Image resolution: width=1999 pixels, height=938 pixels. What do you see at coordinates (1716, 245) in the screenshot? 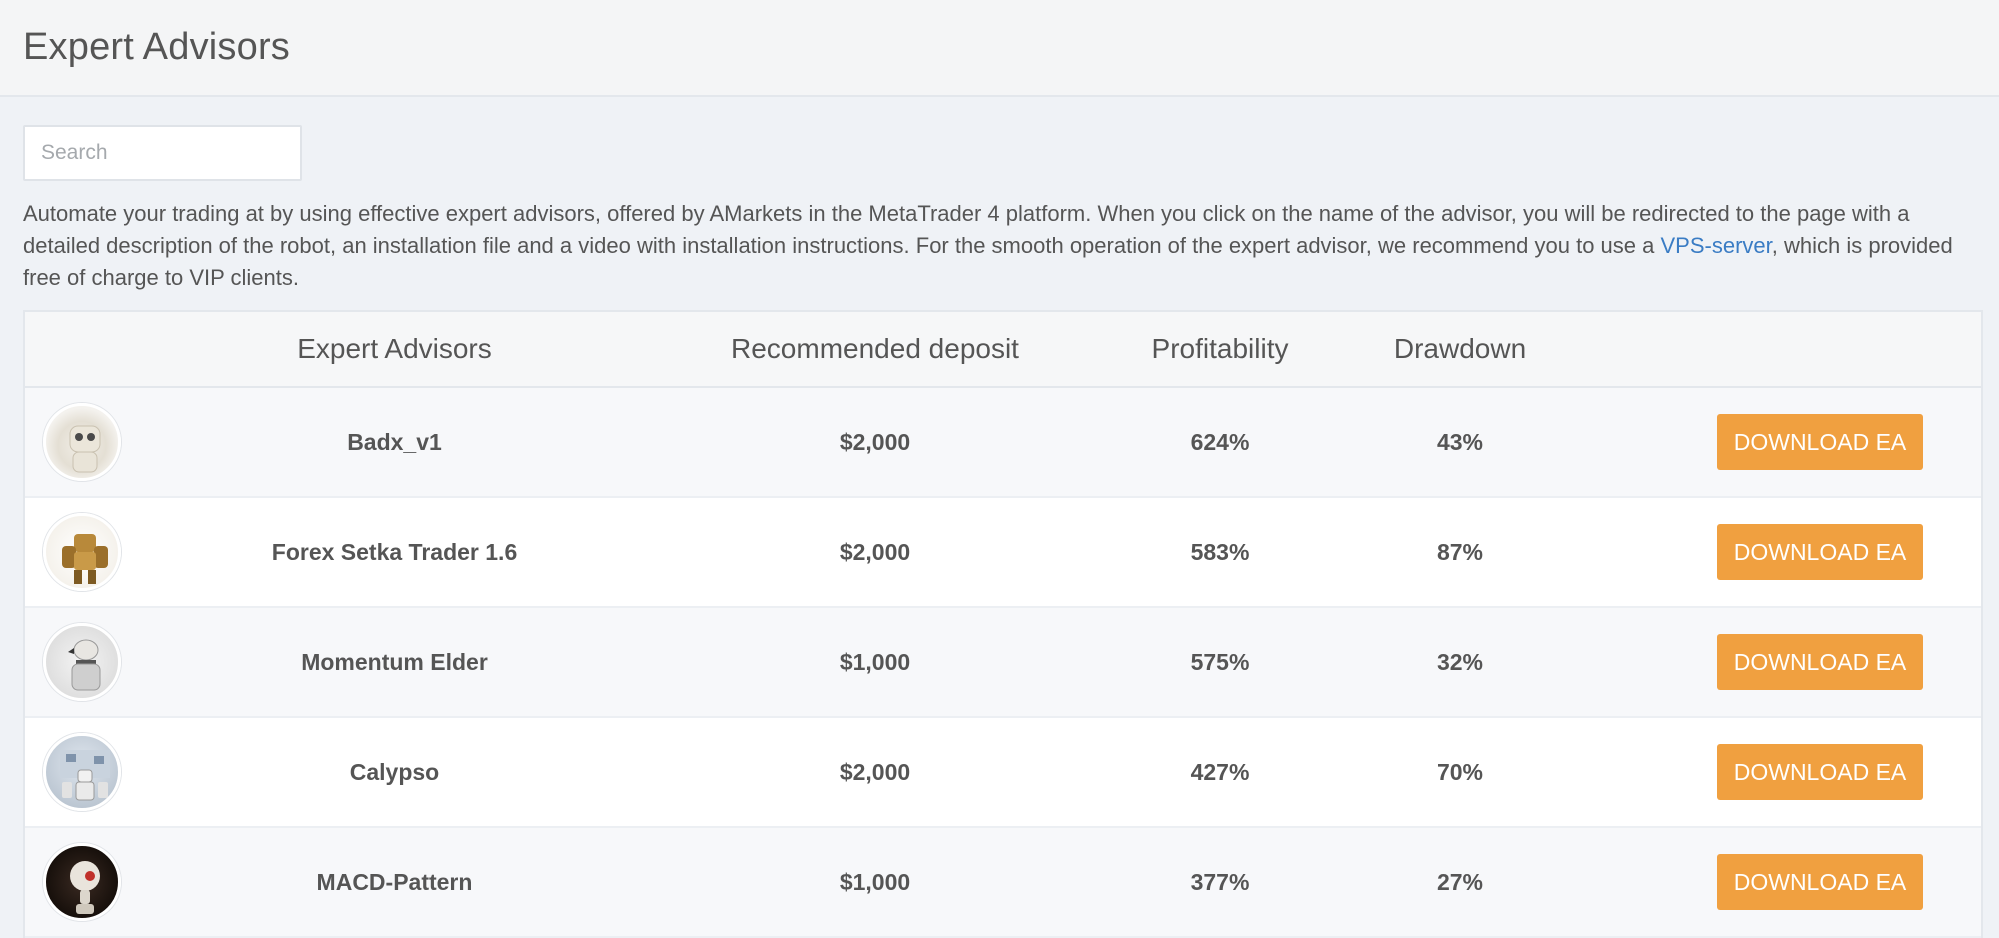
I see `vps-server-link: VPS-server` at bounding box center [1716, 245].